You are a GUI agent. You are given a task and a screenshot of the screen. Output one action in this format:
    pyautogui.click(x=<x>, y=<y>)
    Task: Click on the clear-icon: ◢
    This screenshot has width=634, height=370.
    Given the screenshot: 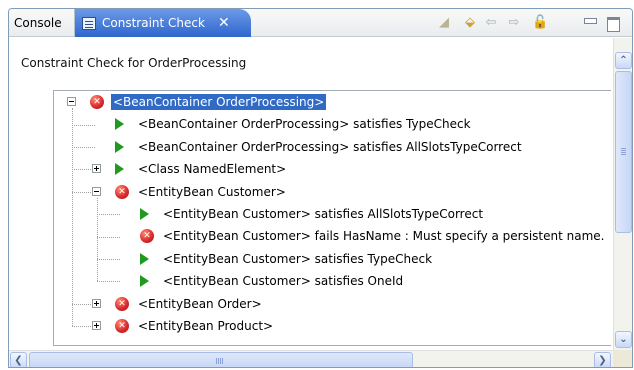 What is the action you would take?
    pyautogui.click(x=444, y=23)
    